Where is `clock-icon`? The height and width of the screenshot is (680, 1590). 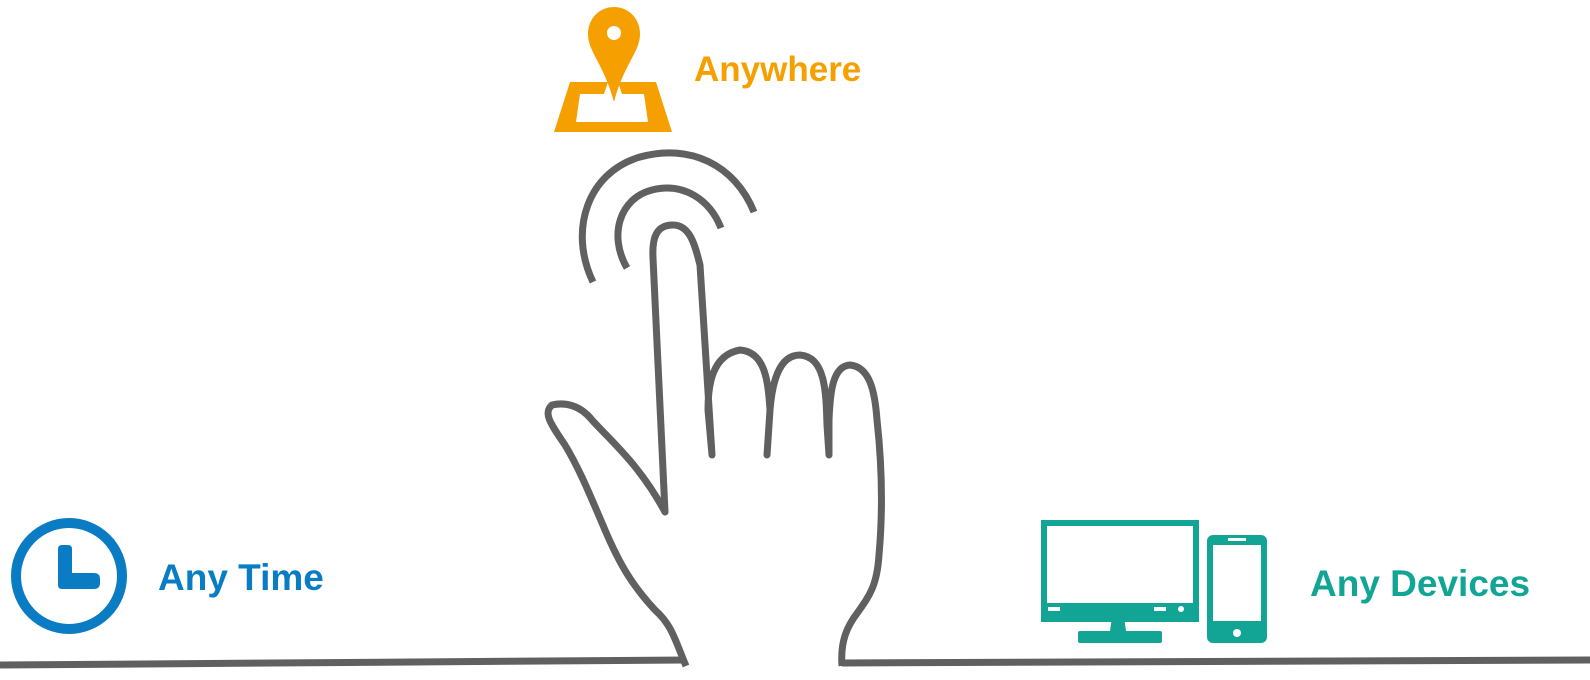
clock-icon is located at coordinates (69, 576).